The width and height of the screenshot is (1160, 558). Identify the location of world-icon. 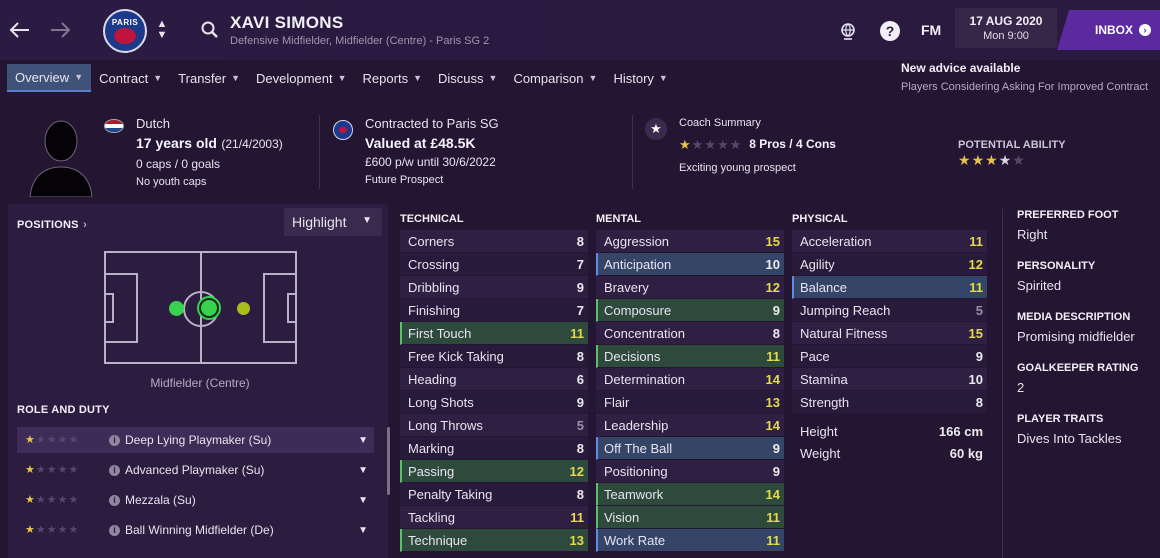
(848, 31).